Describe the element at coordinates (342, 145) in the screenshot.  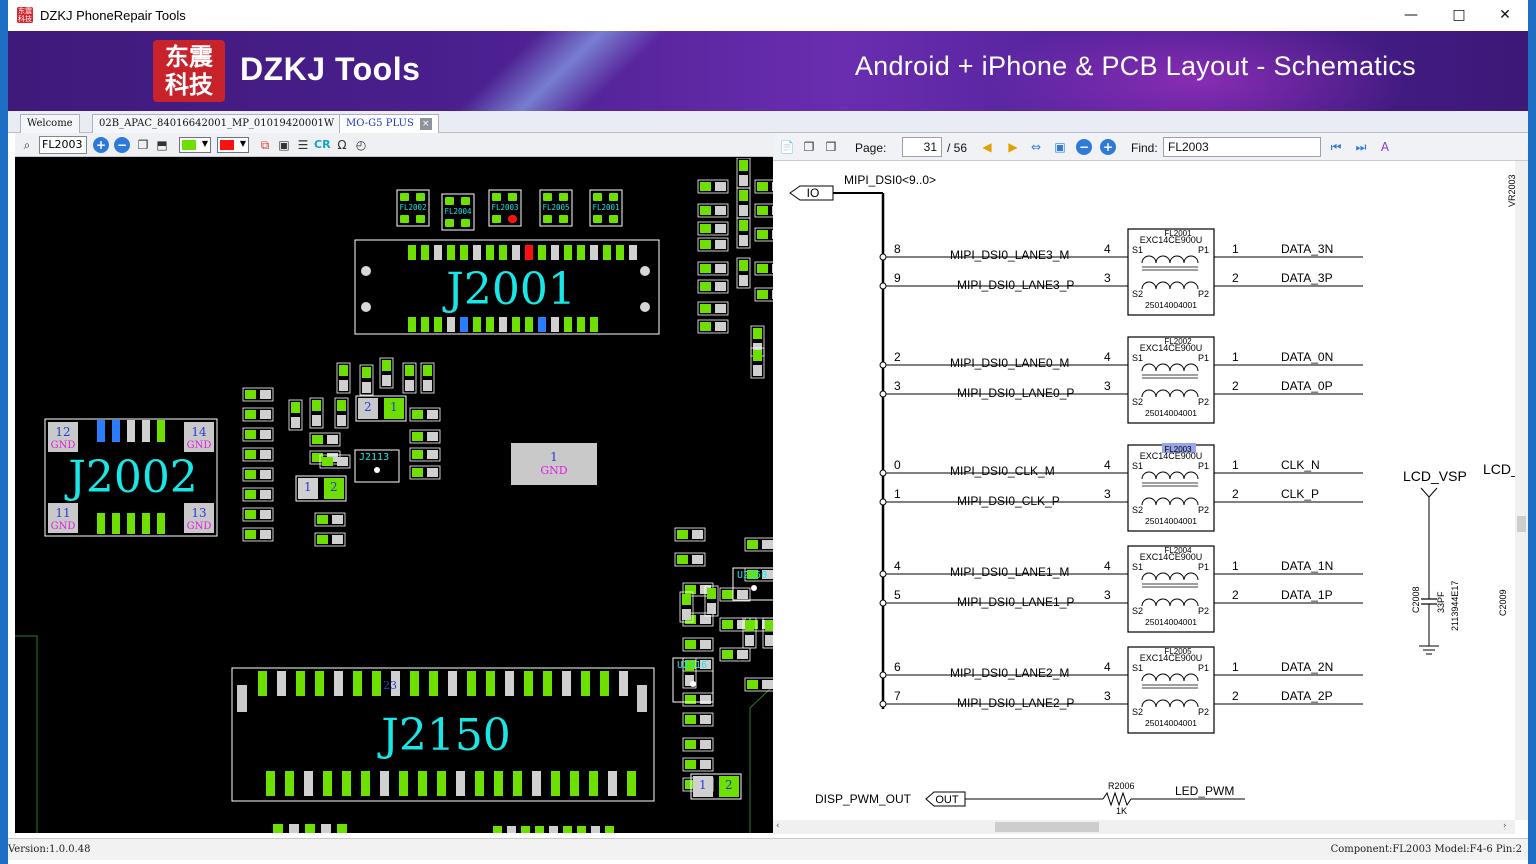
I see `omega-icon: Ω` at that location.